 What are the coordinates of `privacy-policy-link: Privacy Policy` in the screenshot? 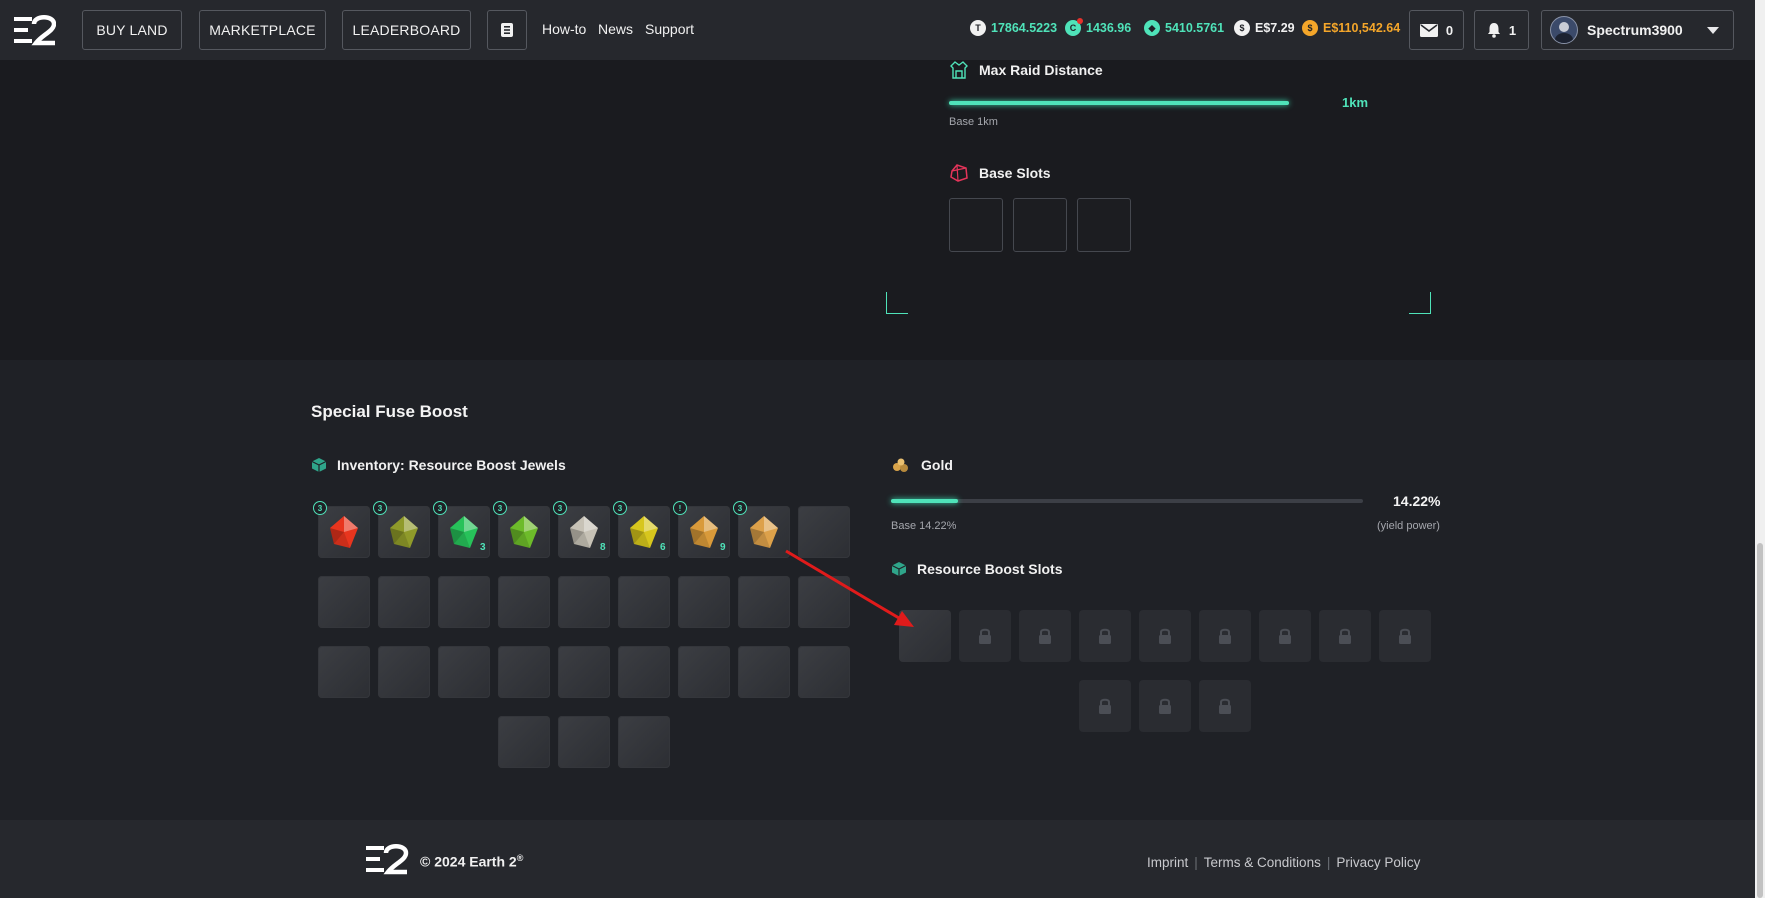 It's located at (1378, 862).